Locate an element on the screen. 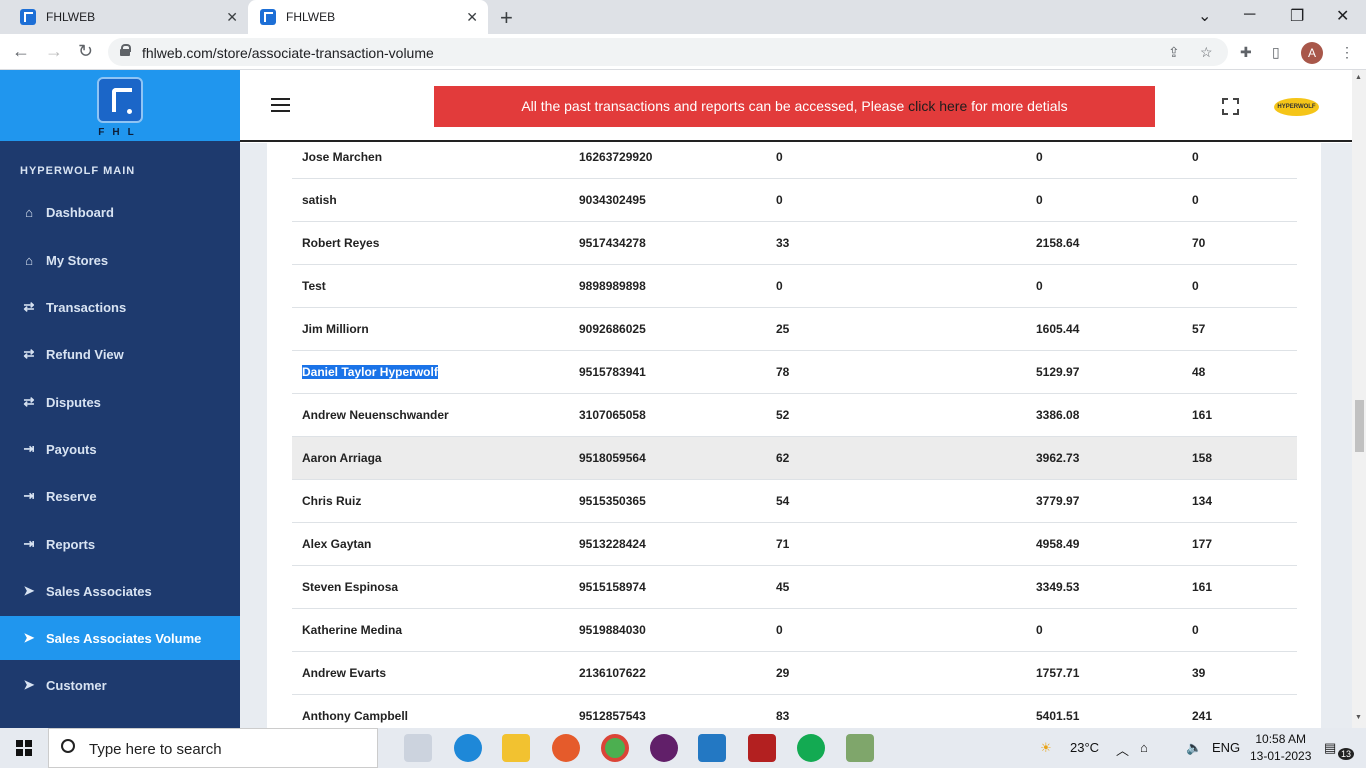 The width and height of the screenshot is (1366, 768). sidebar-item-dashboard: ⌂ Dashboard is located at coordinates (120, 212).